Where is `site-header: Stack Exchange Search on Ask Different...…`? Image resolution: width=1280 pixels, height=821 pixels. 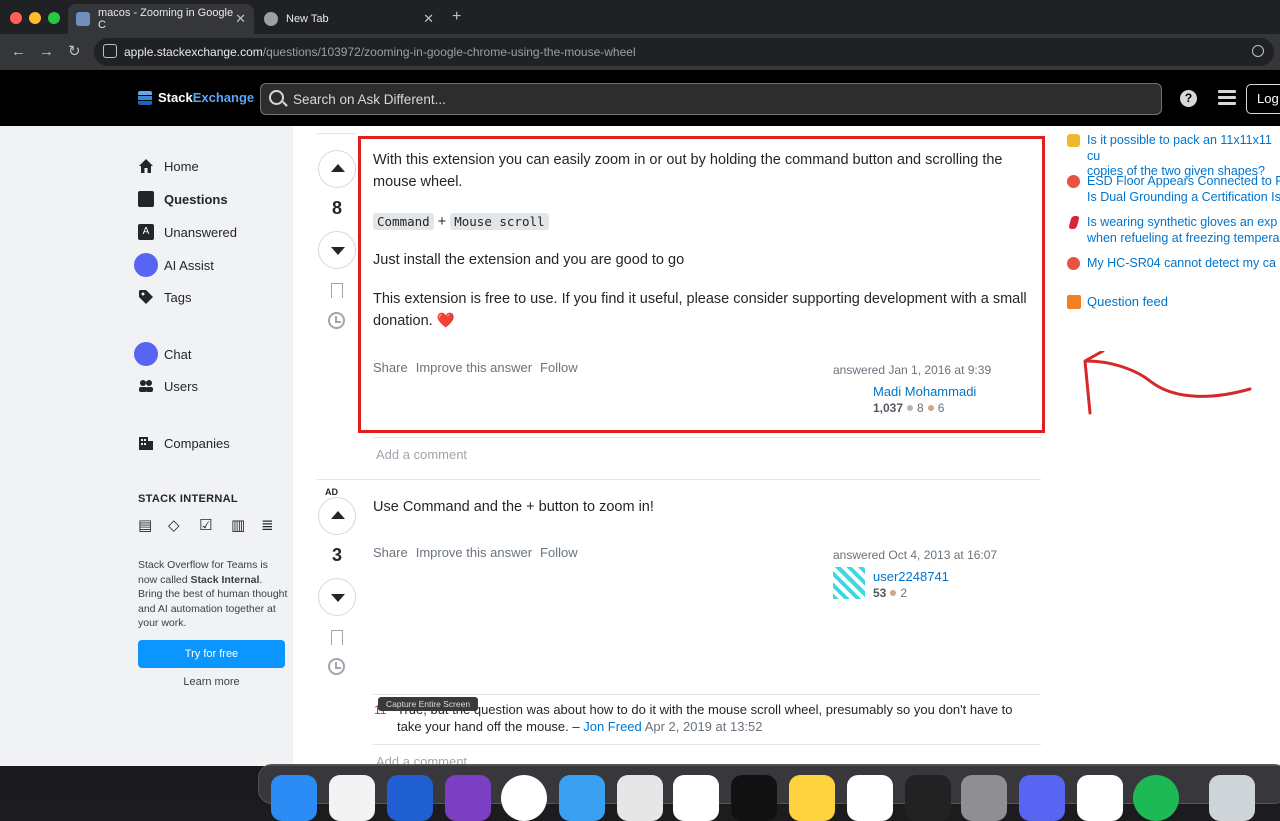 site-header: Stack Exchange Search on Ask Different...… is located at coordinates (640, 98).